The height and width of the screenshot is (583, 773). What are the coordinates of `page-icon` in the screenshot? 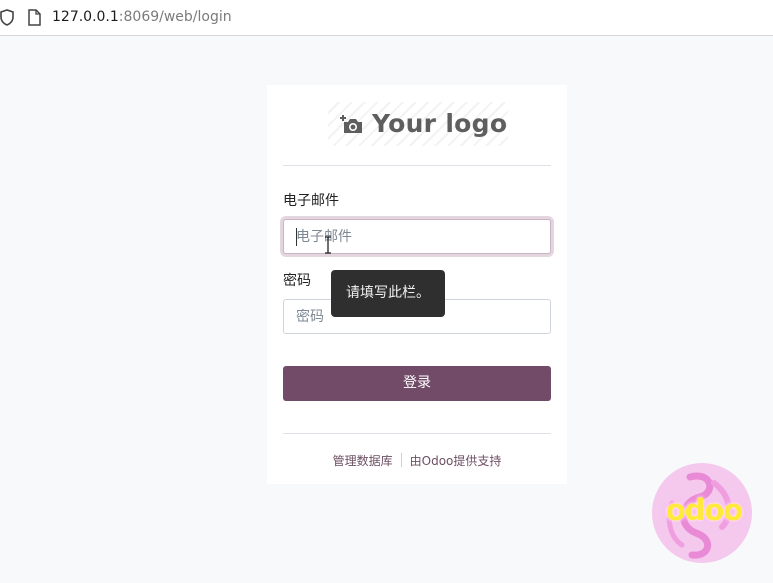 It's located at (34, 17).